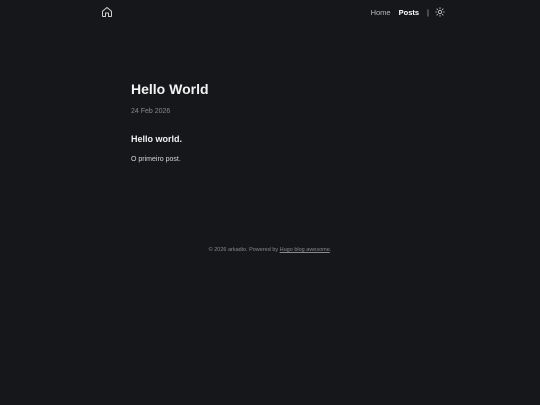 This screenshot has height=405, width=540. What do you see at coordinates (157, 139) in the screenshot?
I see `post-heading: Hello world.` at bounding box center [157, 139].